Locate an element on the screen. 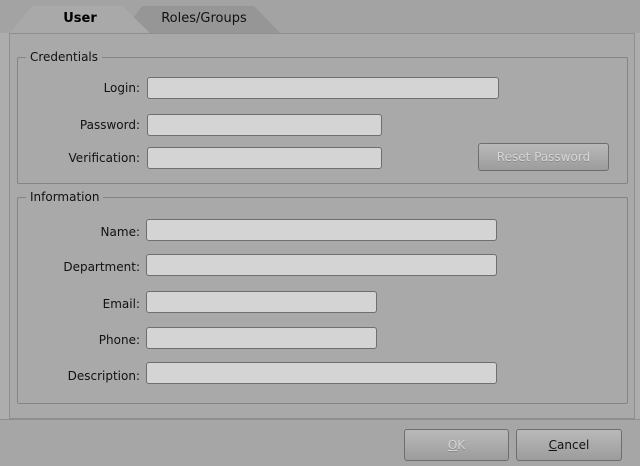  ok-button: OK is located at coordinates (456, 445).